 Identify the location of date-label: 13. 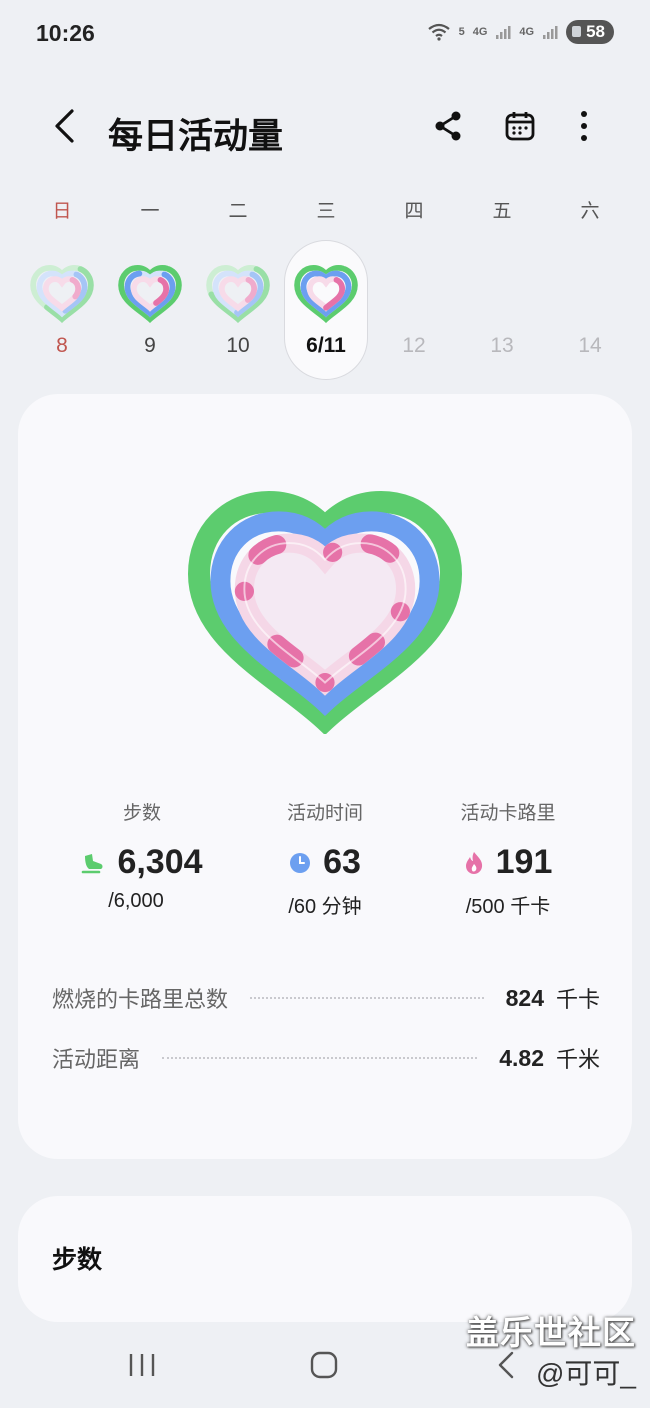
(502, 345).